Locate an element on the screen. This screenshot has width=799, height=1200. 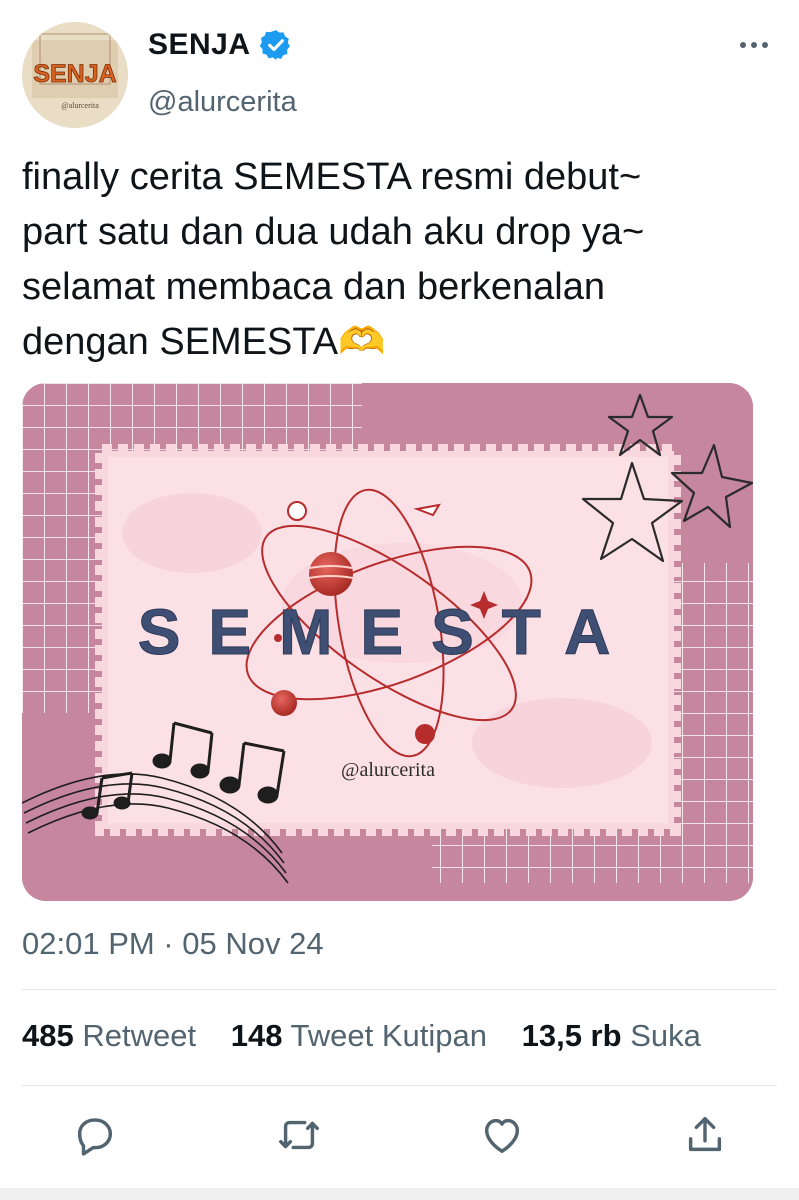
profile-avatar: SENJA @alurcerita is located at coordinates (75, 75).